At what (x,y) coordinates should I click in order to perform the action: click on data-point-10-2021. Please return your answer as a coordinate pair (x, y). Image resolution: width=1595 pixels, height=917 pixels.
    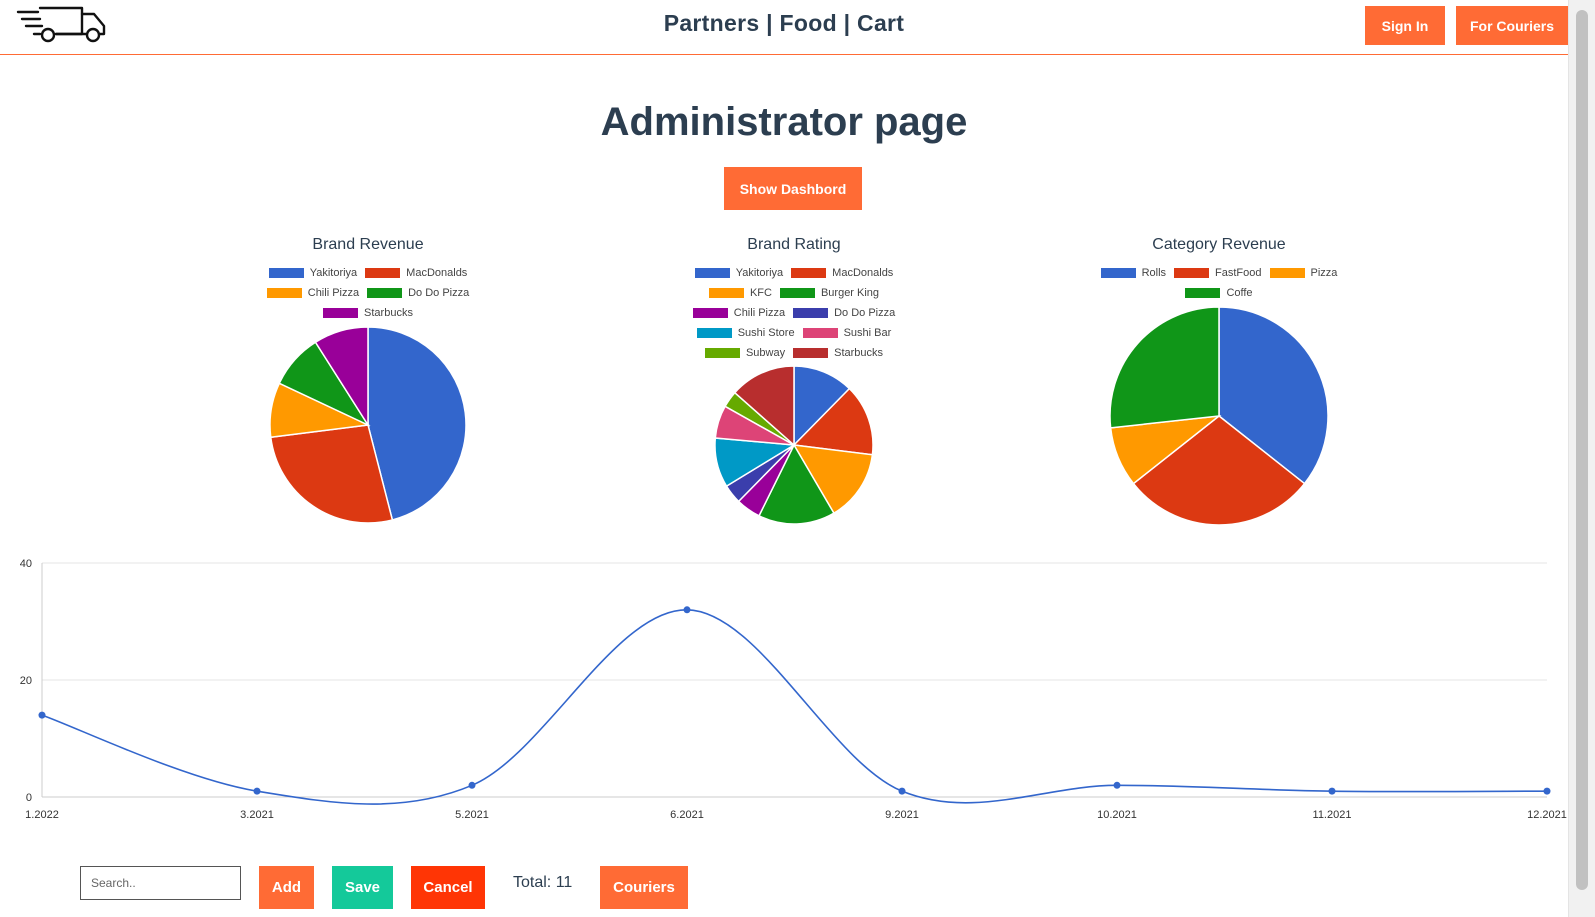
    Looking at the image, I should click on (1117, 785).